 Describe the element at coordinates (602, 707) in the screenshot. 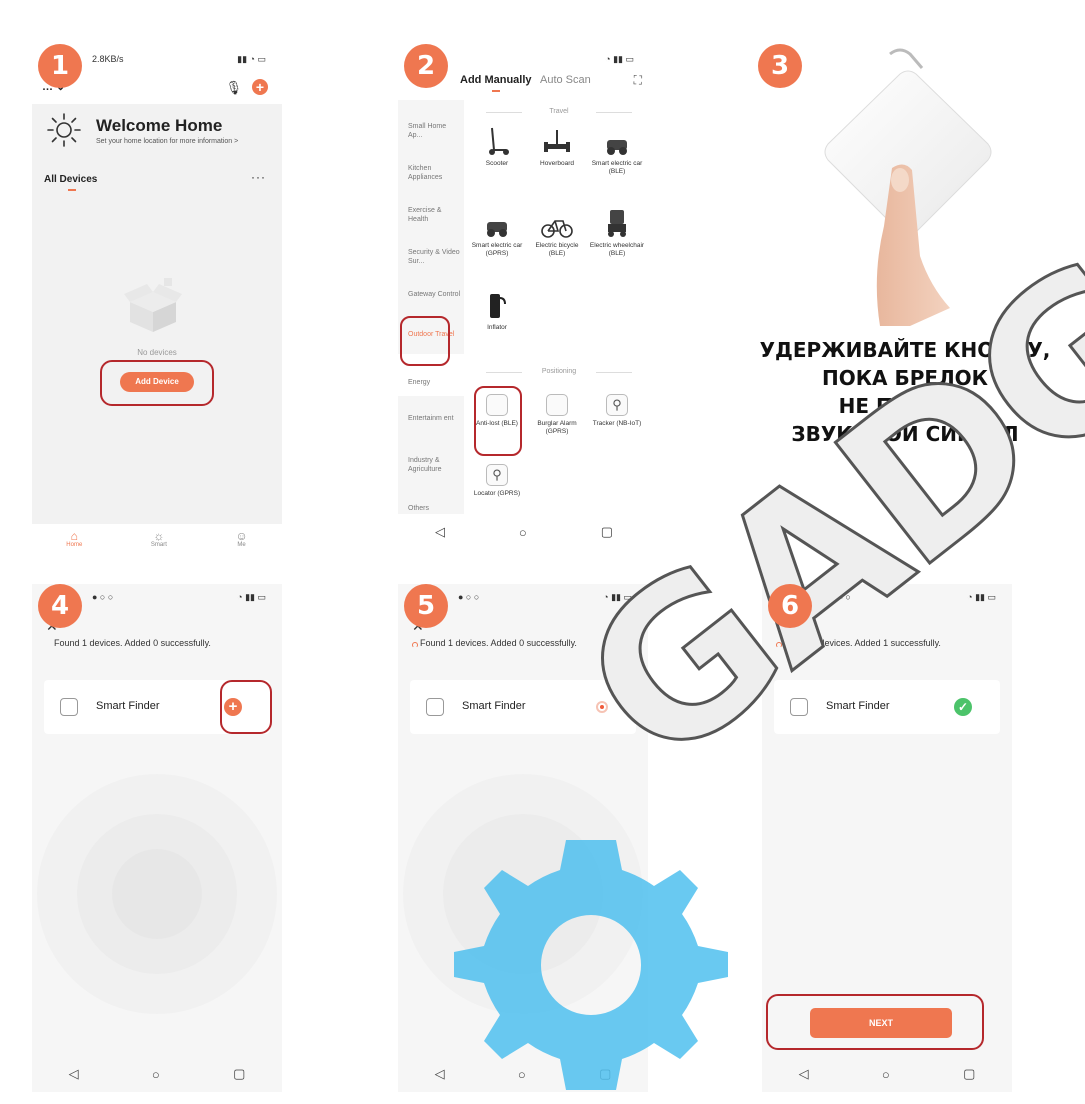

I see `pending-icon` at that location.